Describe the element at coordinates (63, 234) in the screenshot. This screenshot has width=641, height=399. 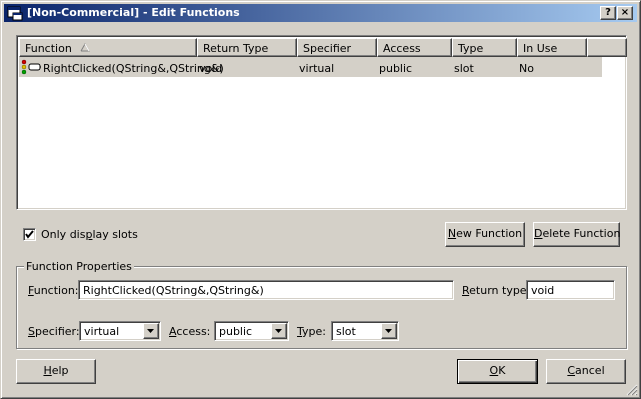
I see `only-slots-label-prefix: Only dis` at that location.